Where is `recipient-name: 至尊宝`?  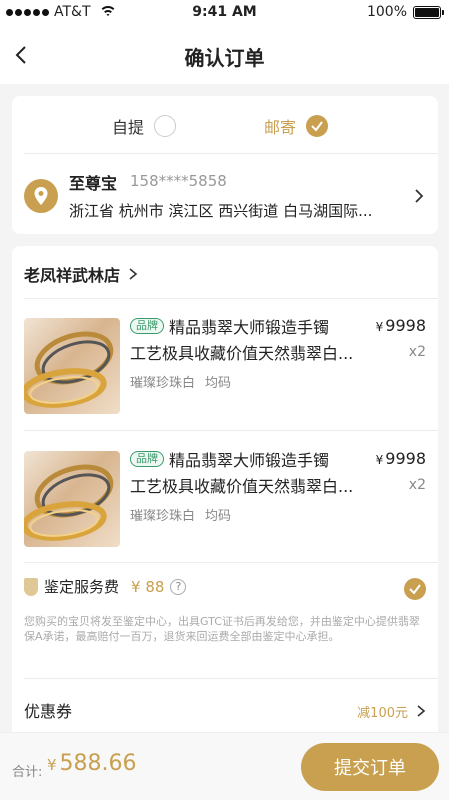 recipient-name: 至尊宝 is located at coordinates (93, 183).